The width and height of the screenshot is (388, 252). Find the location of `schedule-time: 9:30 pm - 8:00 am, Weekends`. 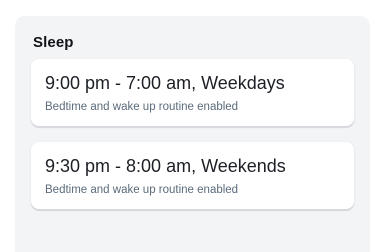

schedule-time: 9:30 pm - 8:00 am, Weekends is located at coordinates (165, 166).